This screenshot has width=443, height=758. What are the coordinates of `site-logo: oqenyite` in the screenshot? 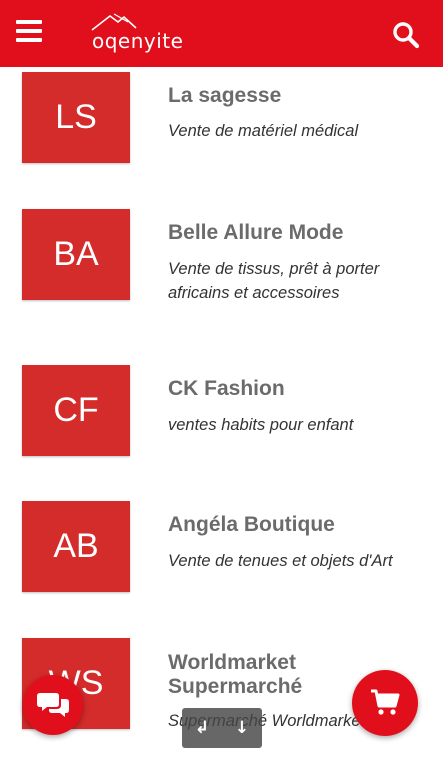 It's located at (135, 33).